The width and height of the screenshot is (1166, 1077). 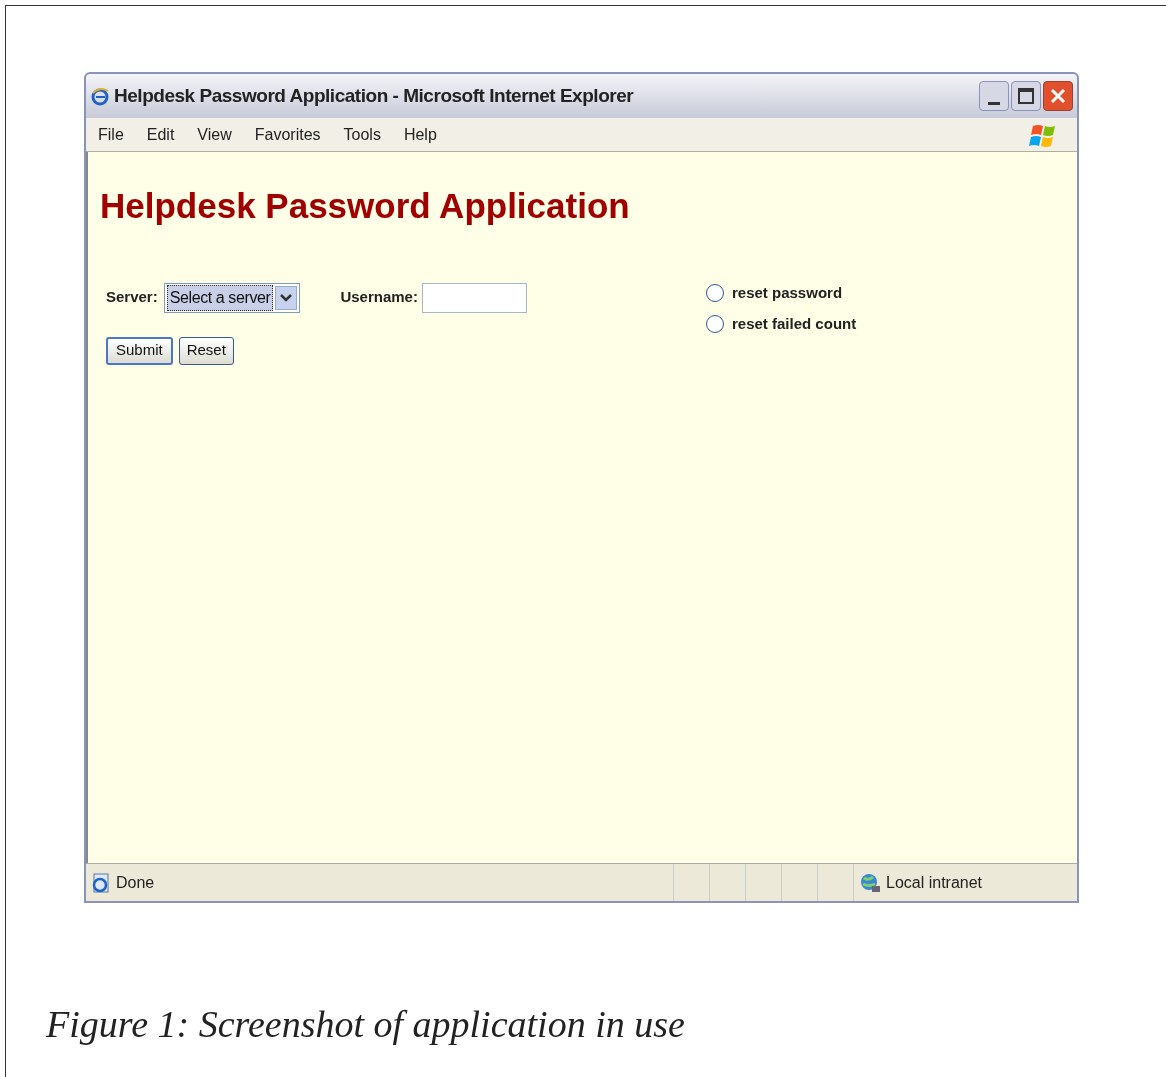 What do you see at coordinates (794, 323) in the screenshot?
I see `radio-label: reset failed count` at bounding box center [794, 323].